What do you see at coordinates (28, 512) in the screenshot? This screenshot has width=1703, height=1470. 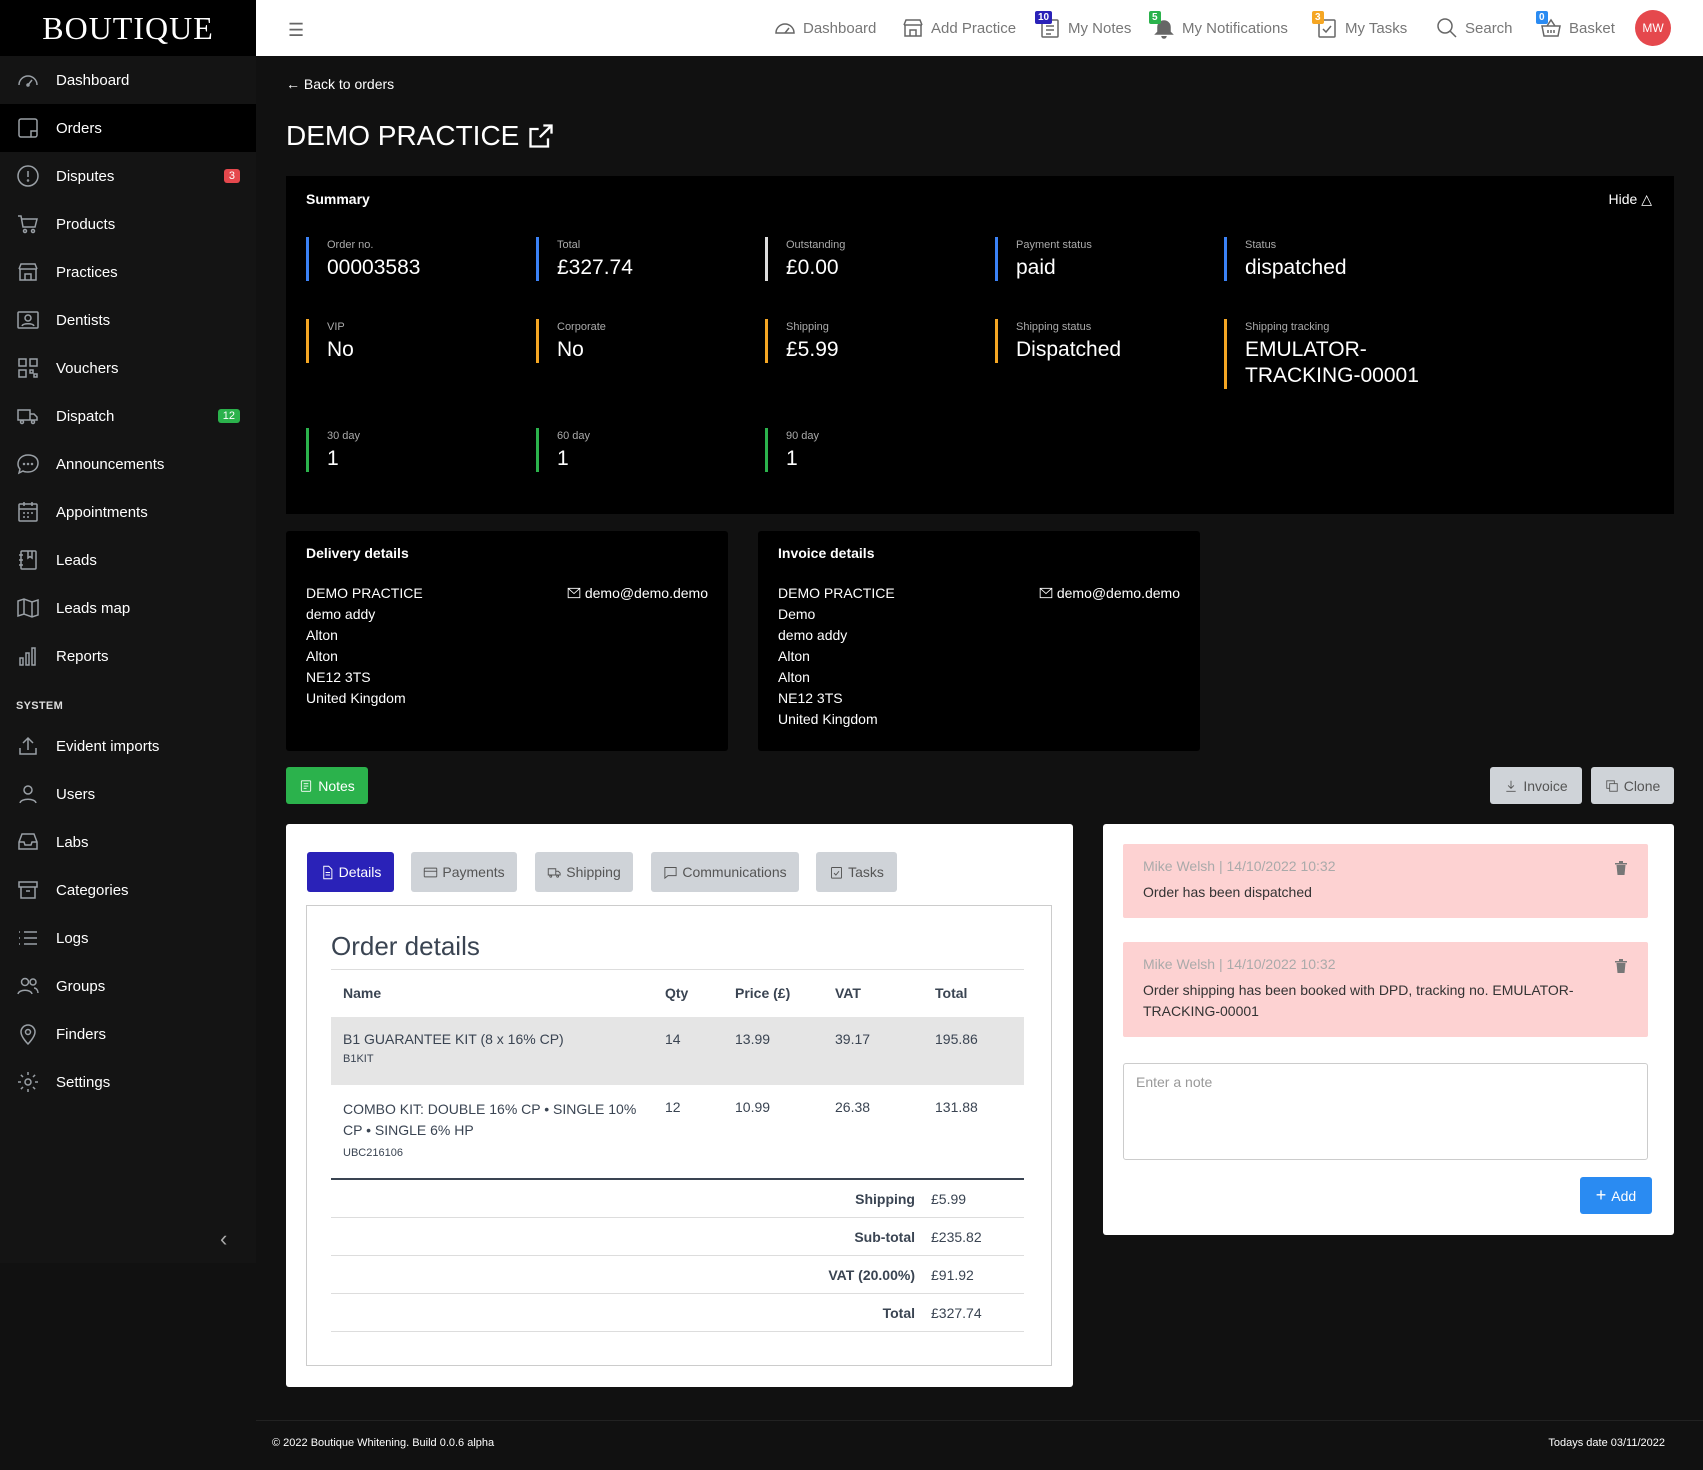 I see `calendar-icon` at bounding box center [28, 512].